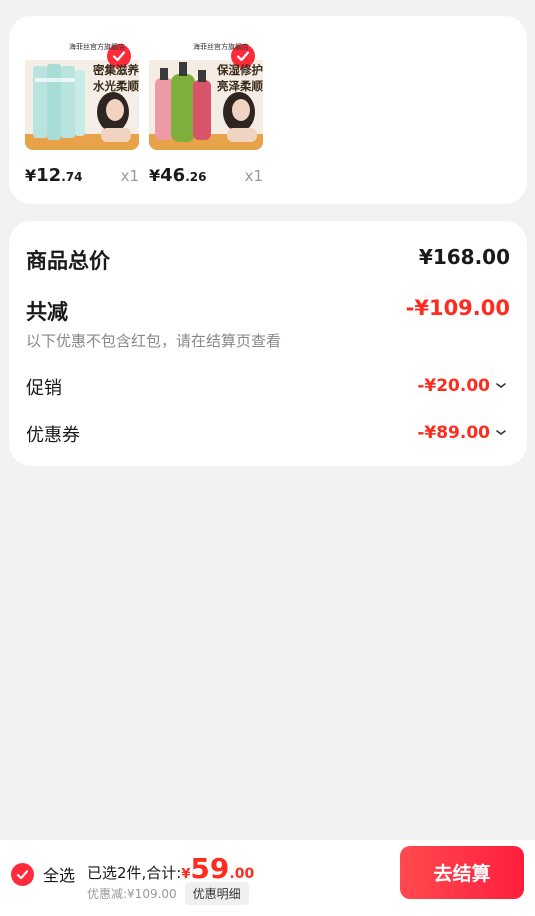 The height and width of the screenshot is (916, 535). Describe the element at coordinates (82, 94) in the screenshot. I see `product-image-1: 密集滋养 水光柔顺 海菲丝官方旗舰店` at that location.